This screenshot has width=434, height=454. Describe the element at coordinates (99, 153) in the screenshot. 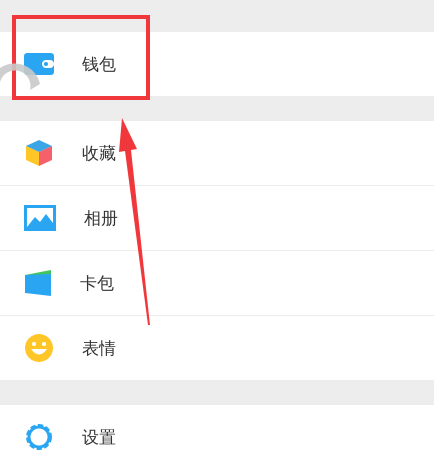

I see `menu-label: 收藏` at that location.